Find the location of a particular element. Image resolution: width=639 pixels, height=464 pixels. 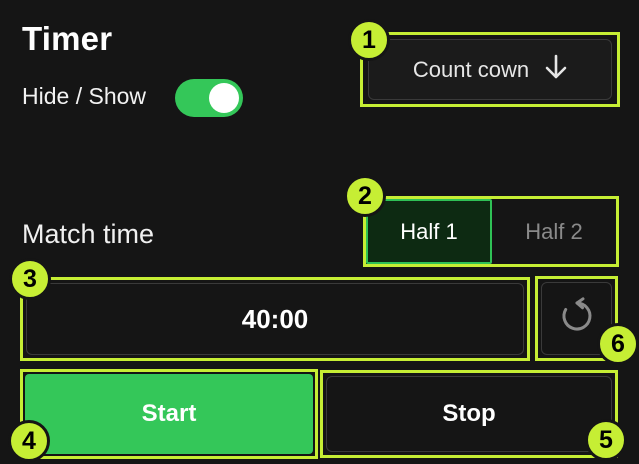

stop-highlight: Stop is located at coordinates (469, 414).